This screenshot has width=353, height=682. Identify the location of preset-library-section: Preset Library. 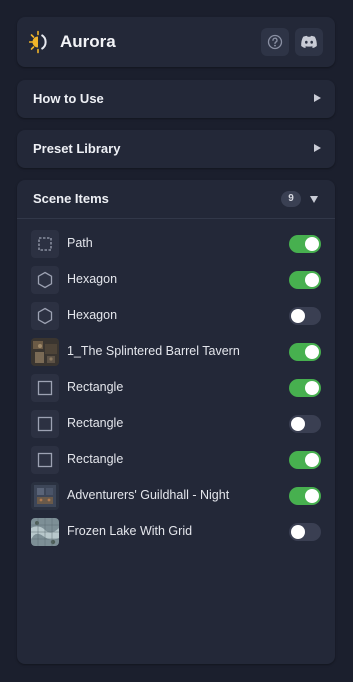
(176, 149).